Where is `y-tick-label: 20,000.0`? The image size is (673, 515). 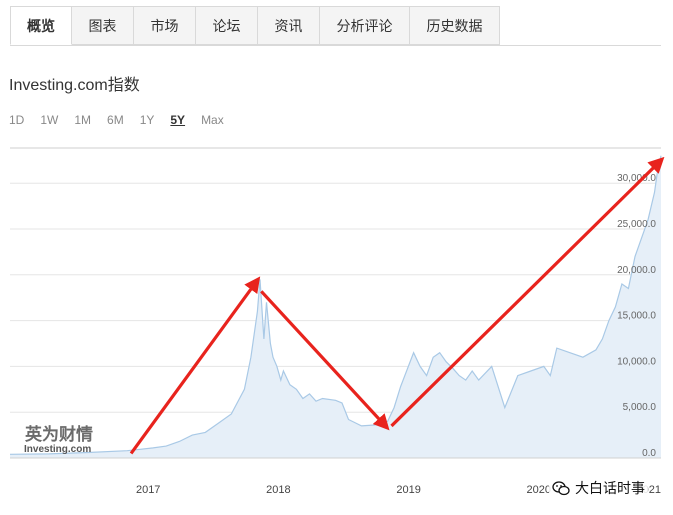
y-tick-label: 20,000.0 is located at coordinates (636, 270).